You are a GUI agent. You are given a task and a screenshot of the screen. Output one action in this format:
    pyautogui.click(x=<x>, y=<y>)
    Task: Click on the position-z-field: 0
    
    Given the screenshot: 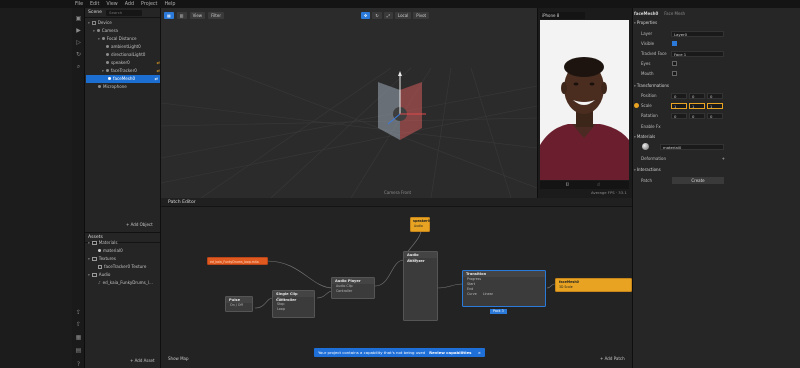 What is the action you would take?
    pyautogui.click(x=715, y=96)
    